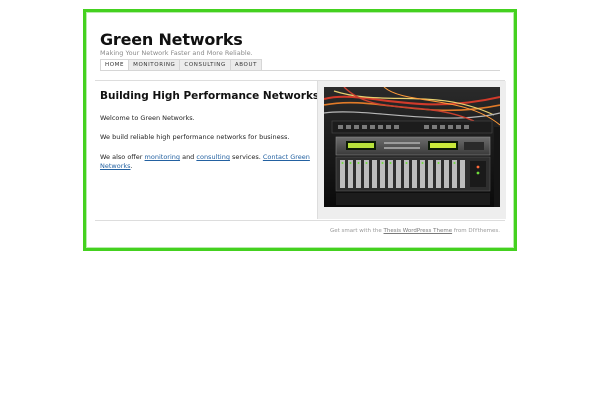 Image resolution: width=600 pixels, height=400 pixels. I want to click on sidebar, so click(411, 150).